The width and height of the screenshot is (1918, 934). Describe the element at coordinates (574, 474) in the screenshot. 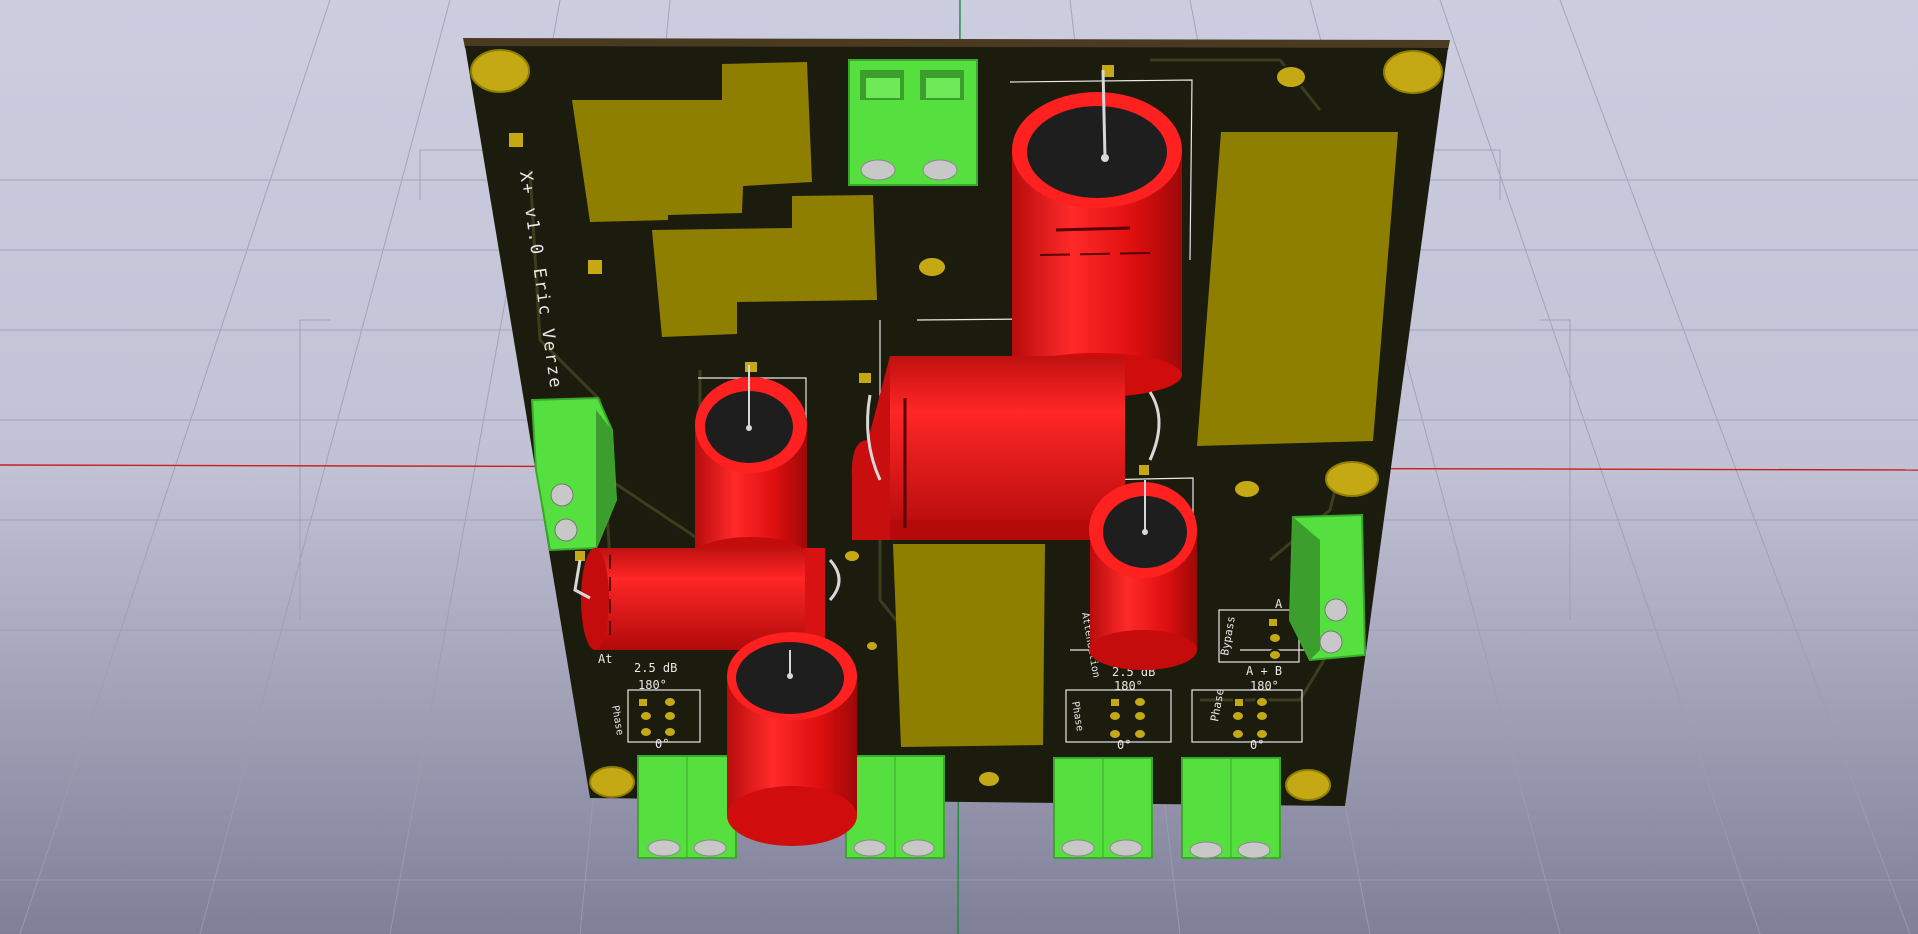

I see `terminal-block-left` at that location.